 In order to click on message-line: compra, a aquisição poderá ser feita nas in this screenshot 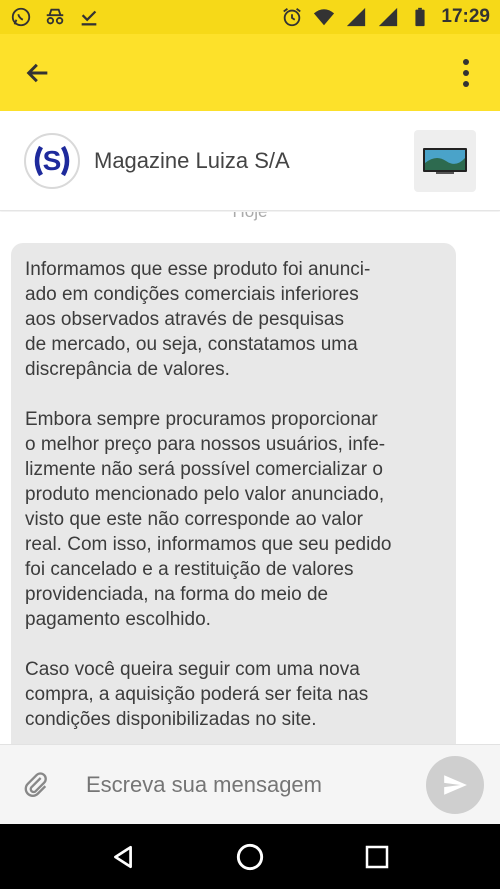, I will do `click(197, 694)`.